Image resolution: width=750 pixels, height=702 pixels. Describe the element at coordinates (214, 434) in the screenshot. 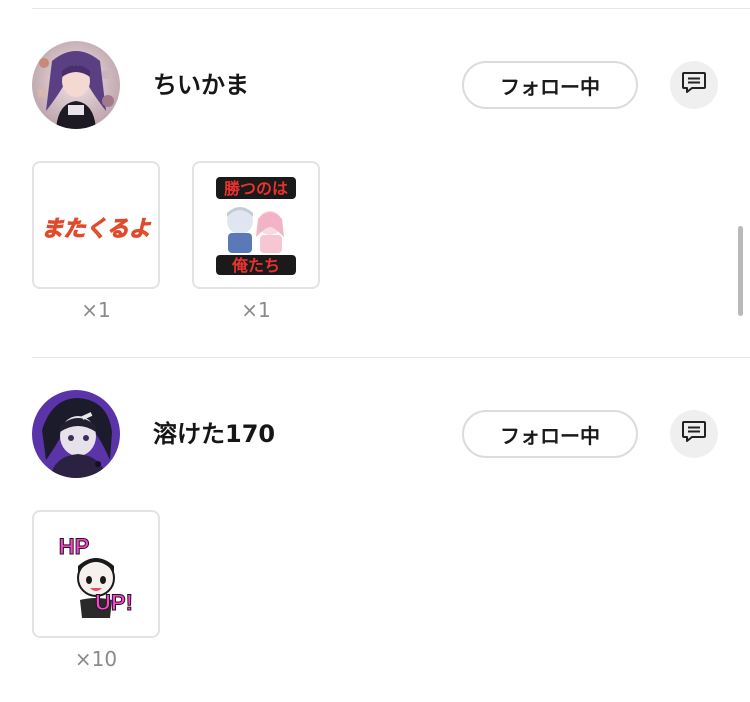

I see `username: 溶けた170` at that location.